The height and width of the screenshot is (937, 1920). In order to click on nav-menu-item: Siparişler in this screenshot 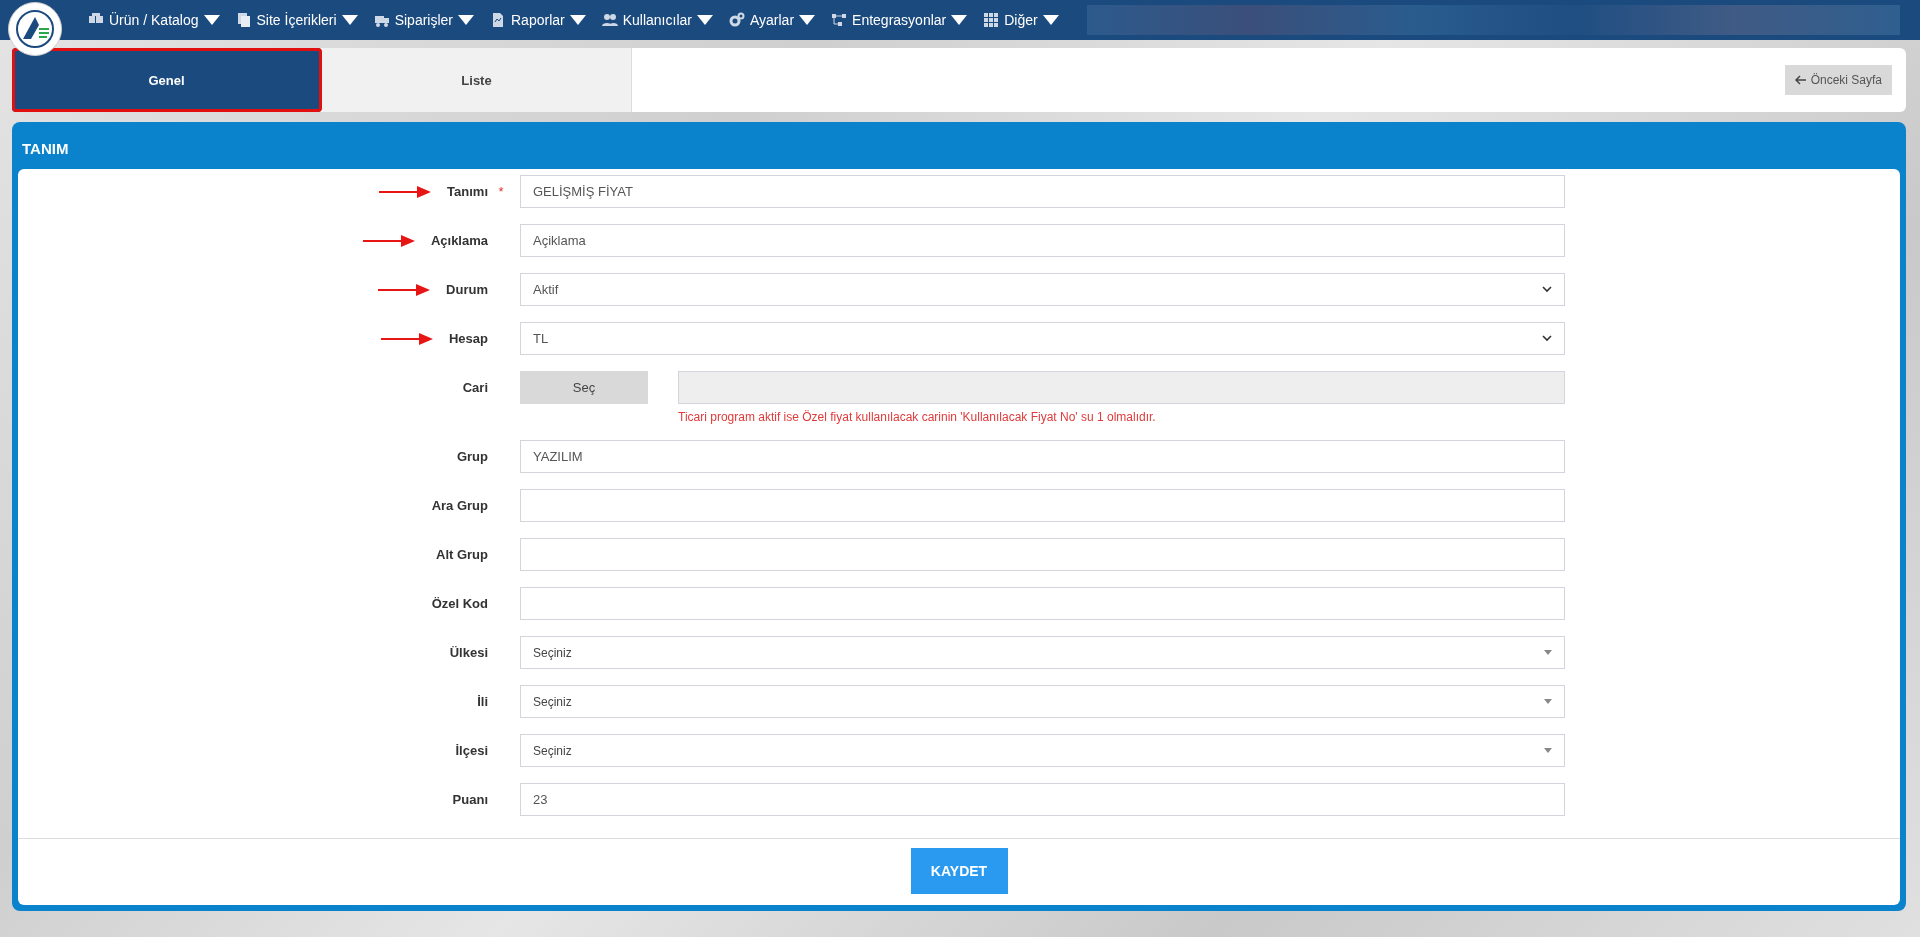, I will do `click(423, 20)`.